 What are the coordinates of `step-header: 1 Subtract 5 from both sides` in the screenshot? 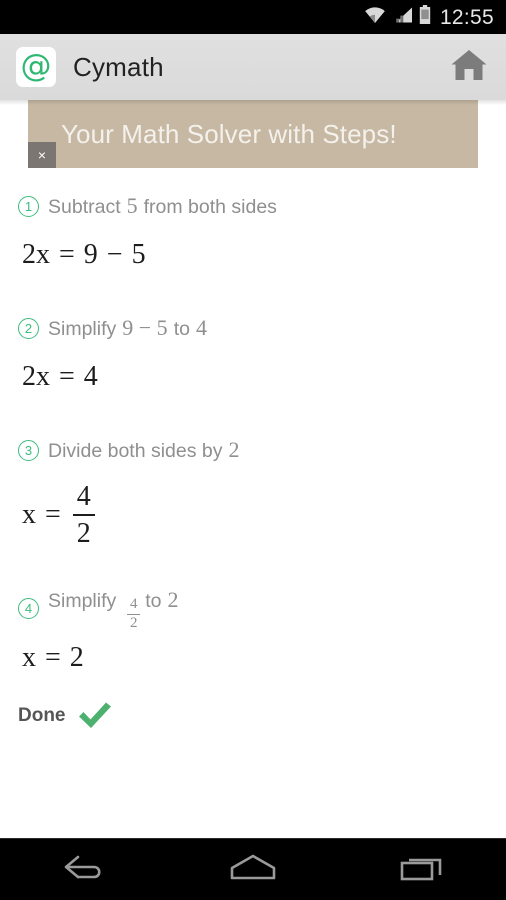 It's located at (253, 206).